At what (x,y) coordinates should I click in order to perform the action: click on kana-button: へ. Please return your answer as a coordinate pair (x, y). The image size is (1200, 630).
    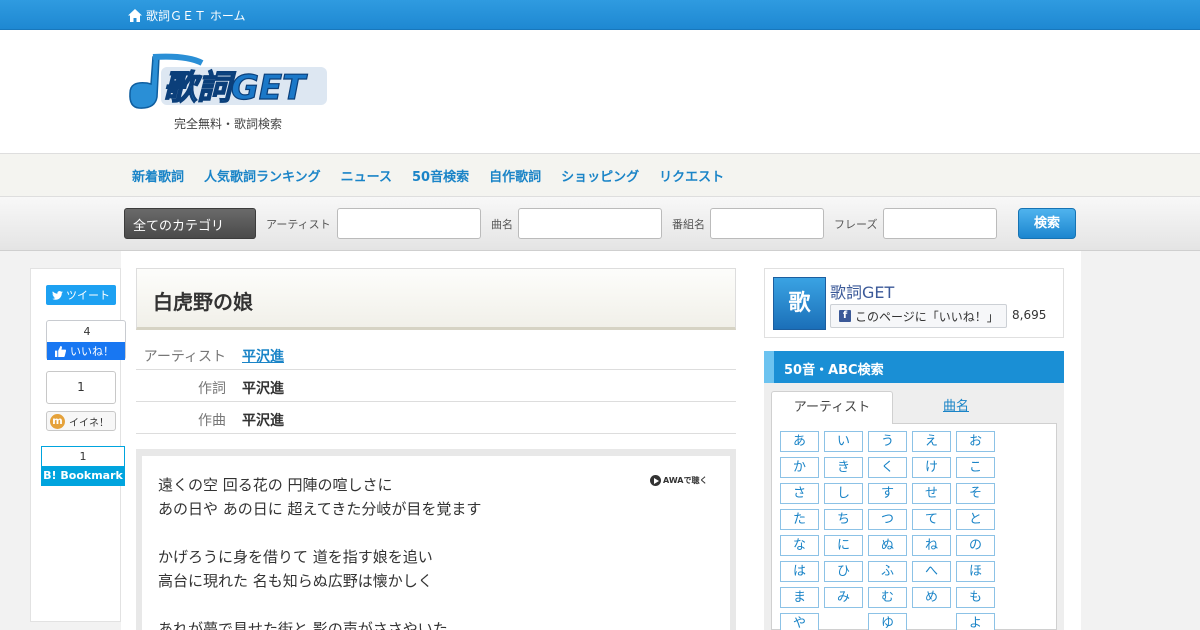
    Looking at the image, I should click on (931, 571).